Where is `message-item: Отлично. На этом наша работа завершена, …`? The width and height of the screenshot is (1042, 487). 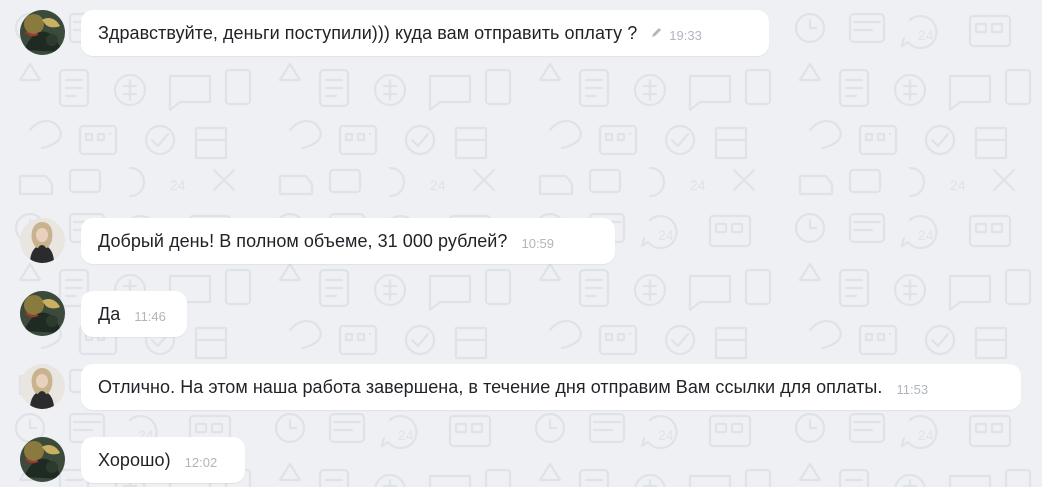
message-item: Отлично. На этом наша работа завершена, … is located at coordinates (521, 388).